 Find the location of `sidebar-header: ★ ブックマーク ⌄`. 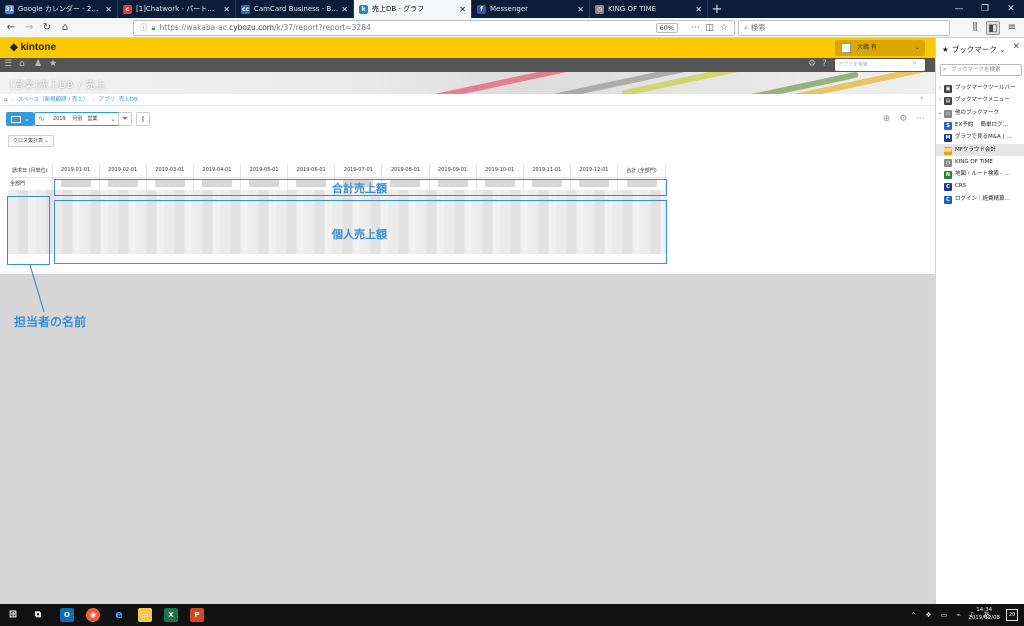

sidebar-header: ★ ブックマーク ⌄ is located at coordinates (973, 49).